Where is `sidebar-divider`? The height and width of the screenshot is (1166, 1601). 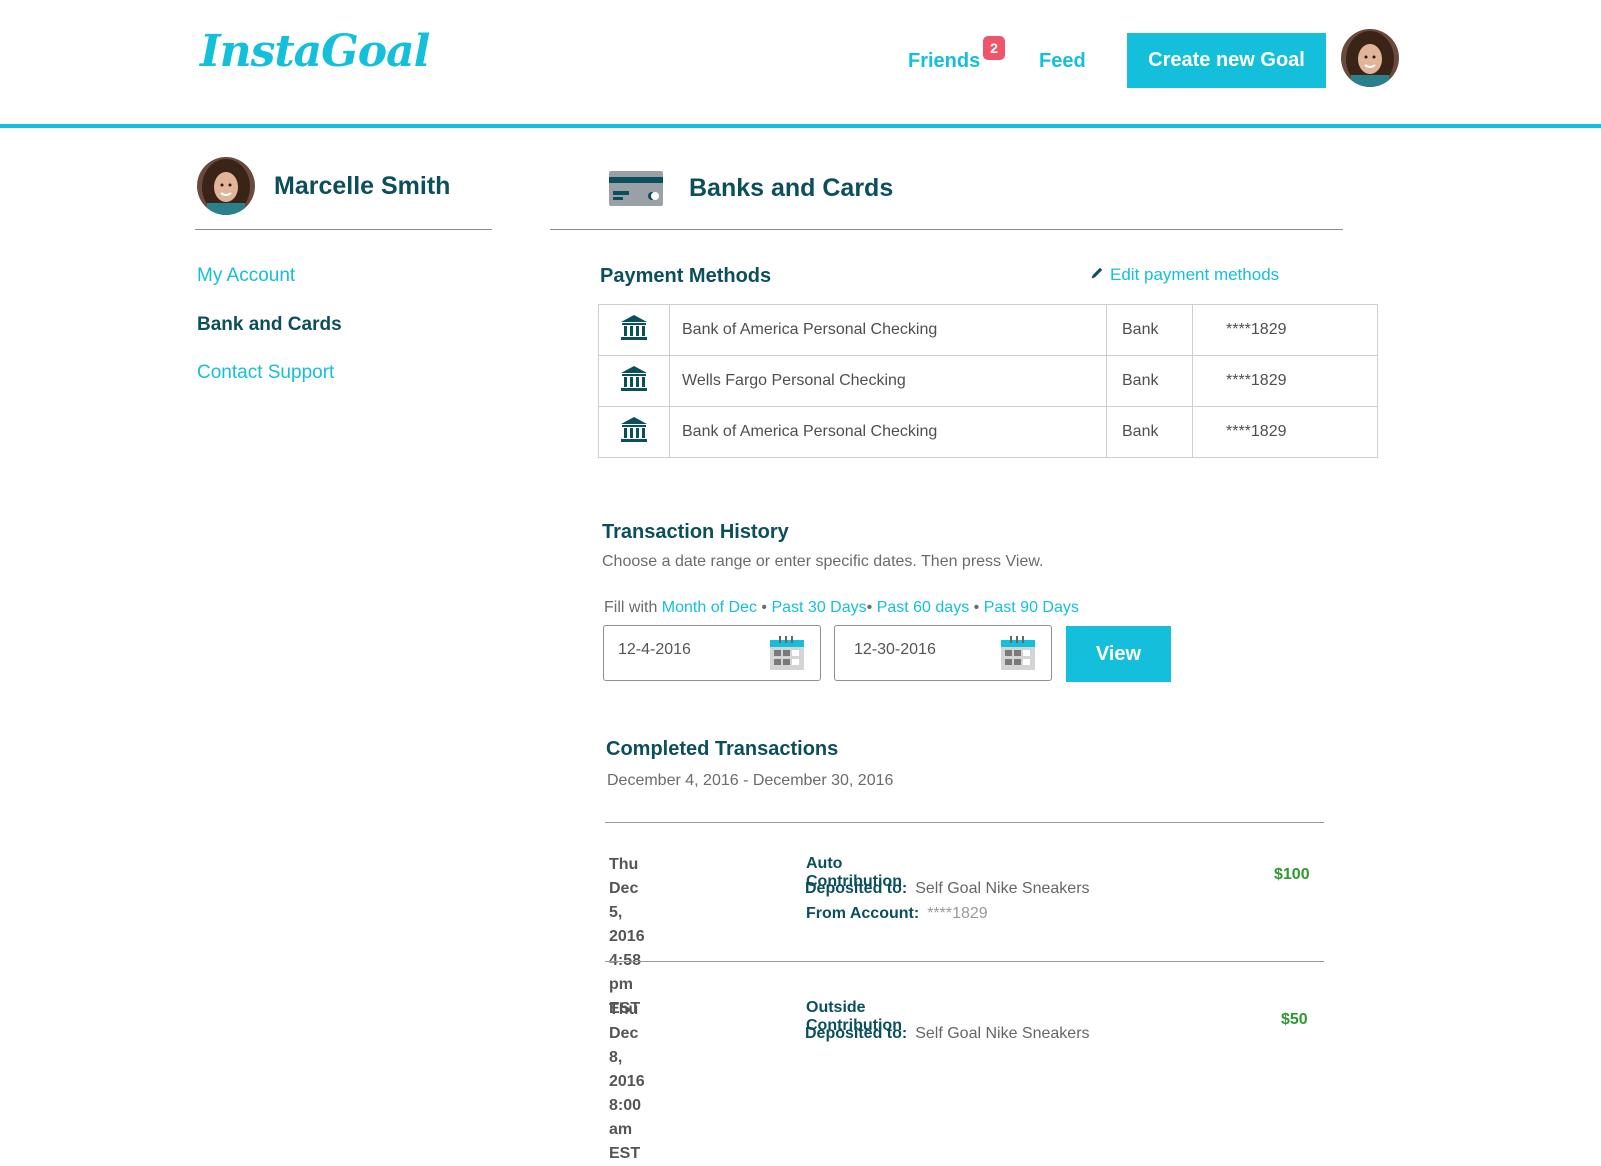 sidebar-divider is located at coordinates (343, 229).